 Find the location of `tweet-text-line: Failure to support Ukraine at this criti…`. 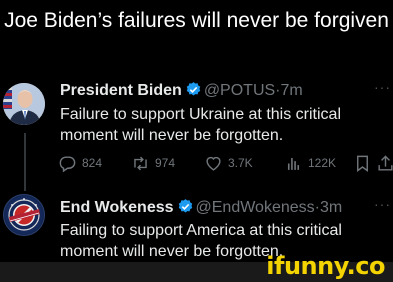

tweet-text-line: Failure to support Ukraine at this criti… is located at coordinates (200, 114).